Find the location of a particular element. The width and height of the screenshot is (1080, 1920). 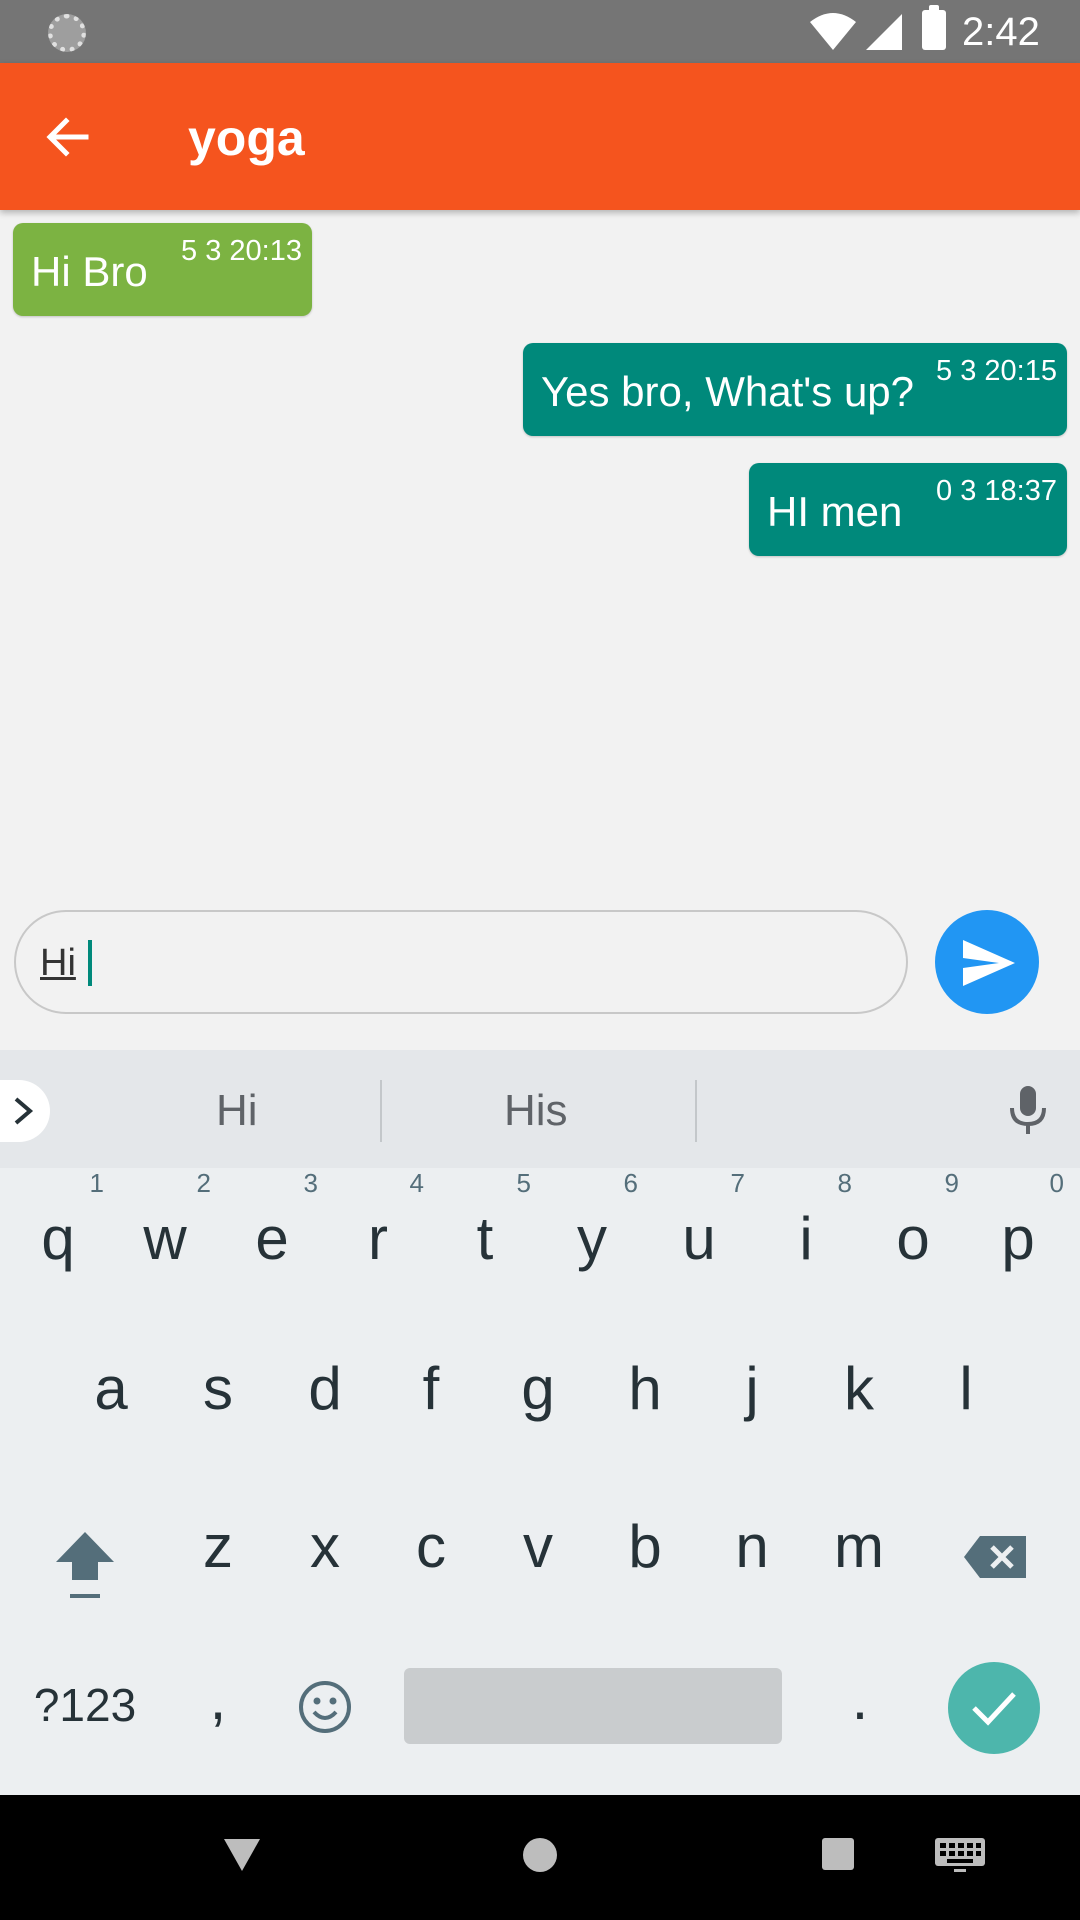

key-period: . is located at coordinates (860, 1698).